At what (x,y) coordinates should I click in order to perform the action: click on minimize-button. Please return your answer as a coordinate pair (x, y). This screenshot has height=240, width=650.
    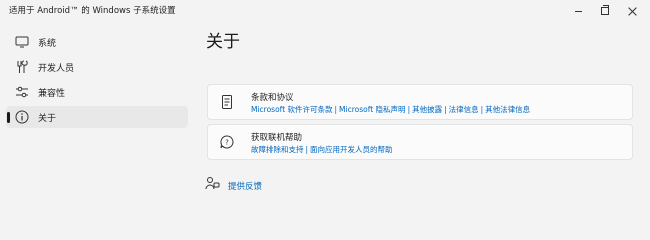
    Looking at the image, I should click on (578, 11).